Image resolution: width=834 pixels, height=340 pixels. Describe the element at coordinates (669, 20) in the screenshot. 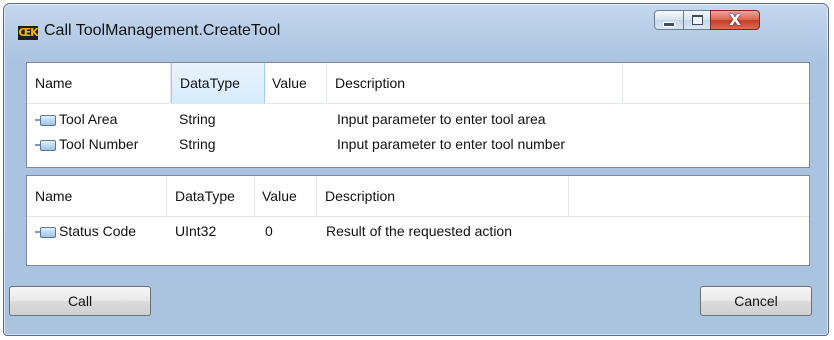

I see `minimize-button` at that location.